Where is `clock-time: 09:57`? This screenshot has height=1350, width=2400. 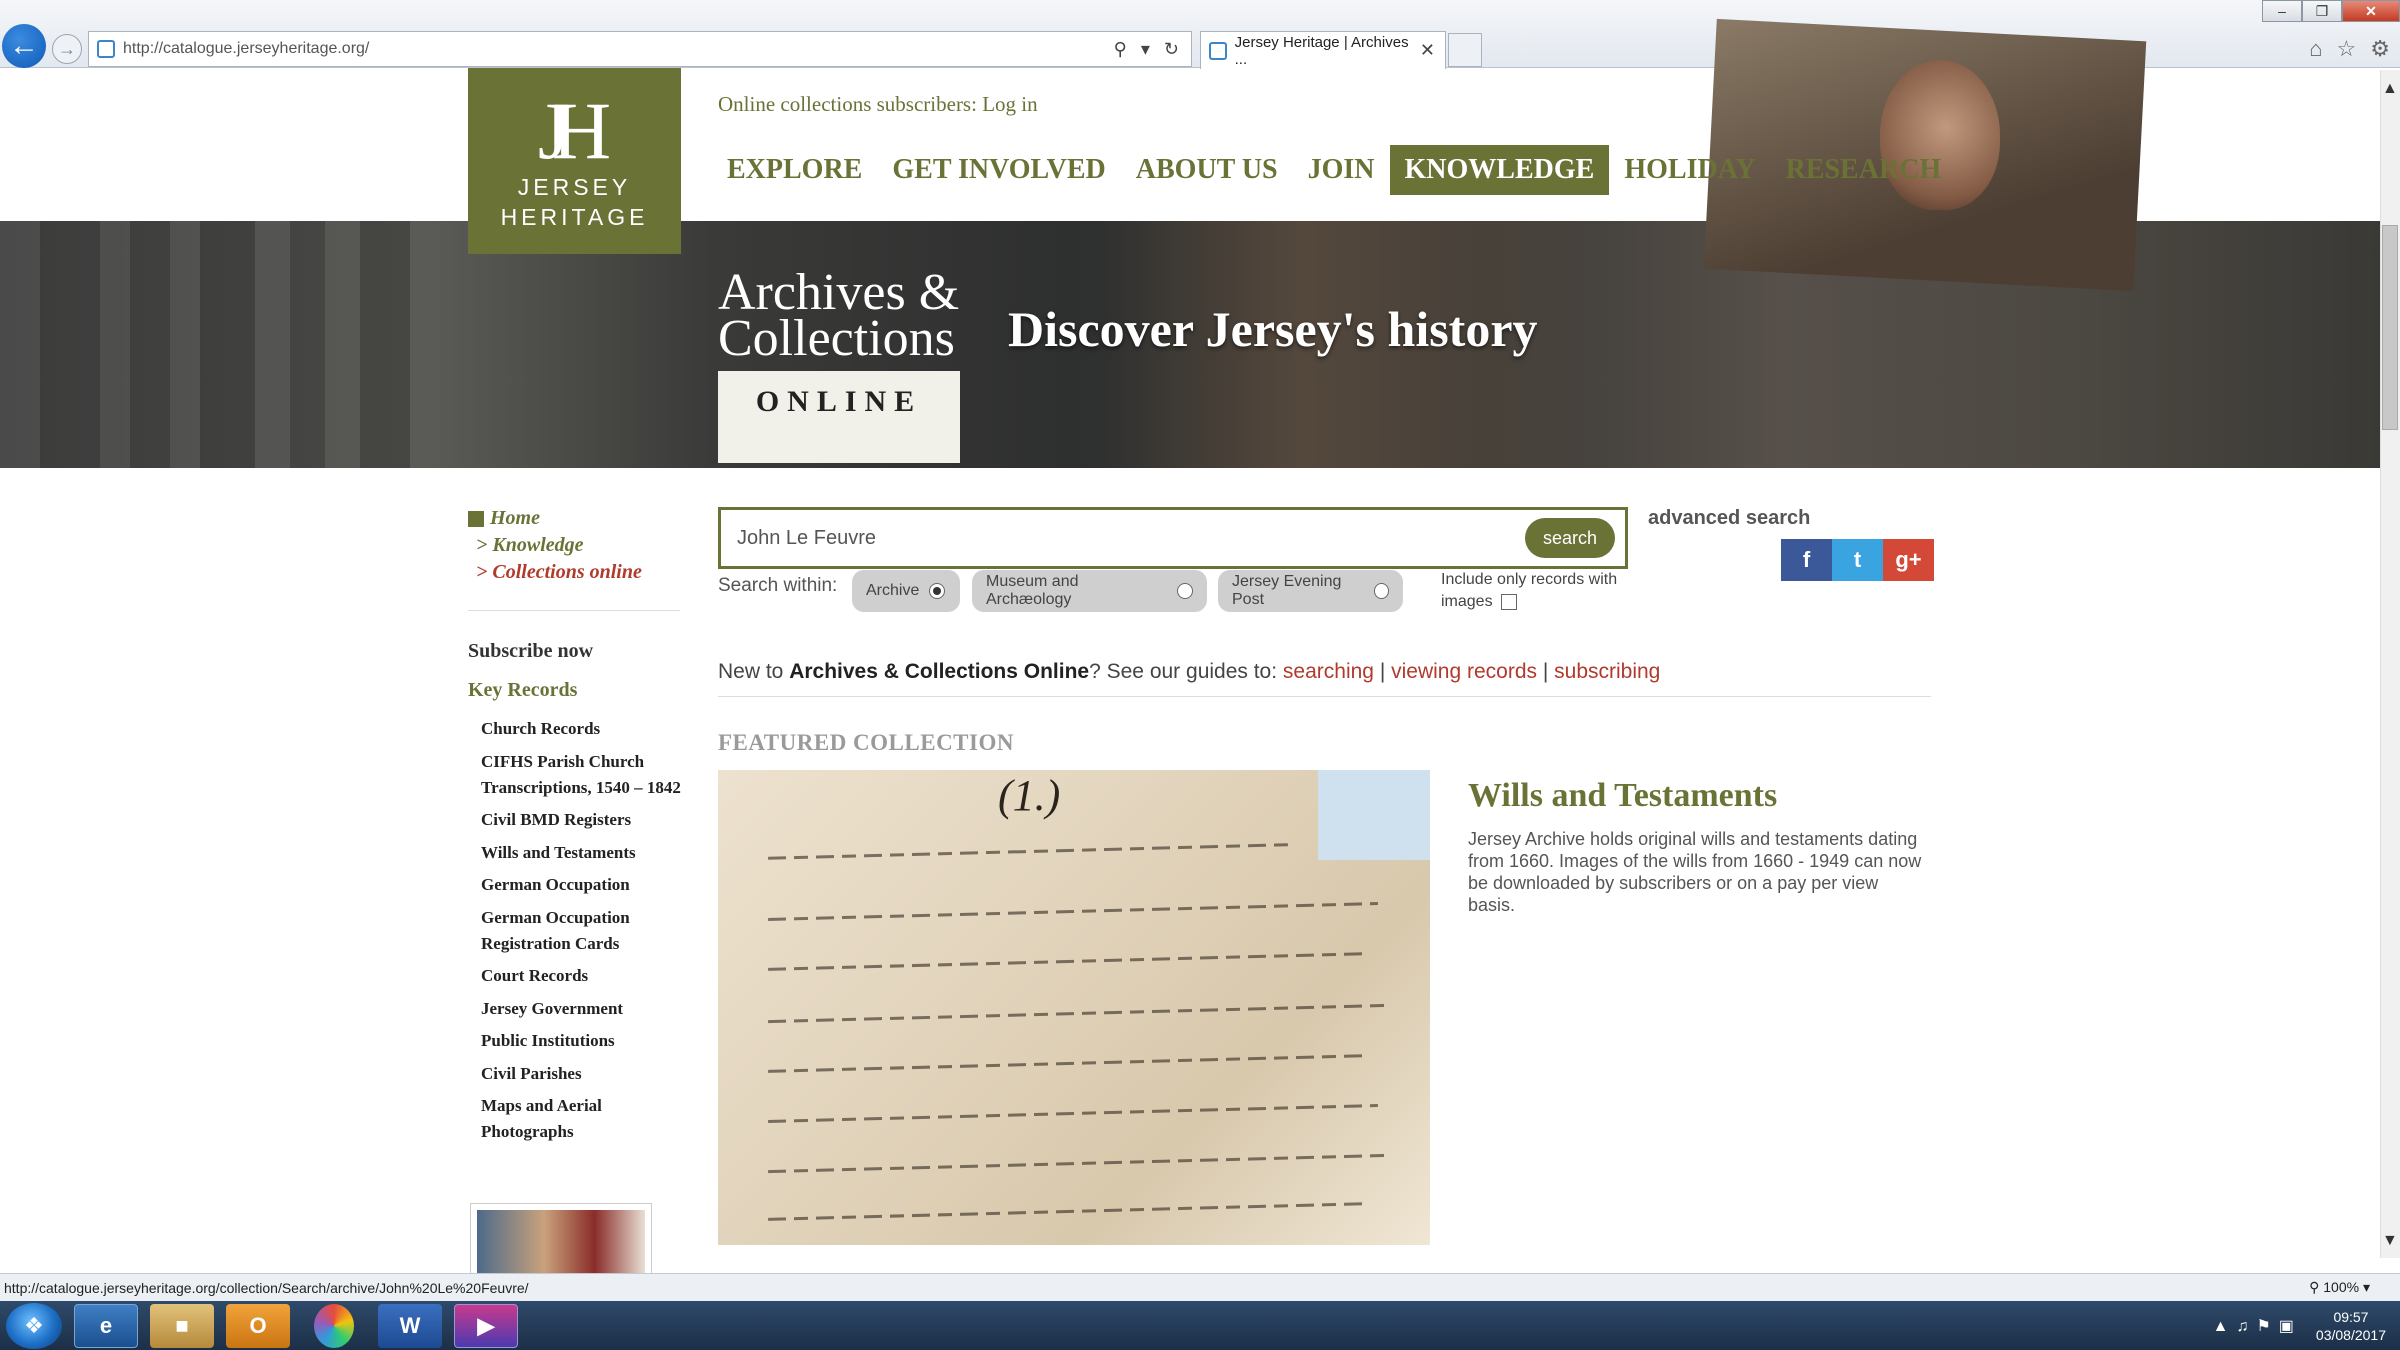
clock-time: 09:57 is located at coordinates (2351, 1316).